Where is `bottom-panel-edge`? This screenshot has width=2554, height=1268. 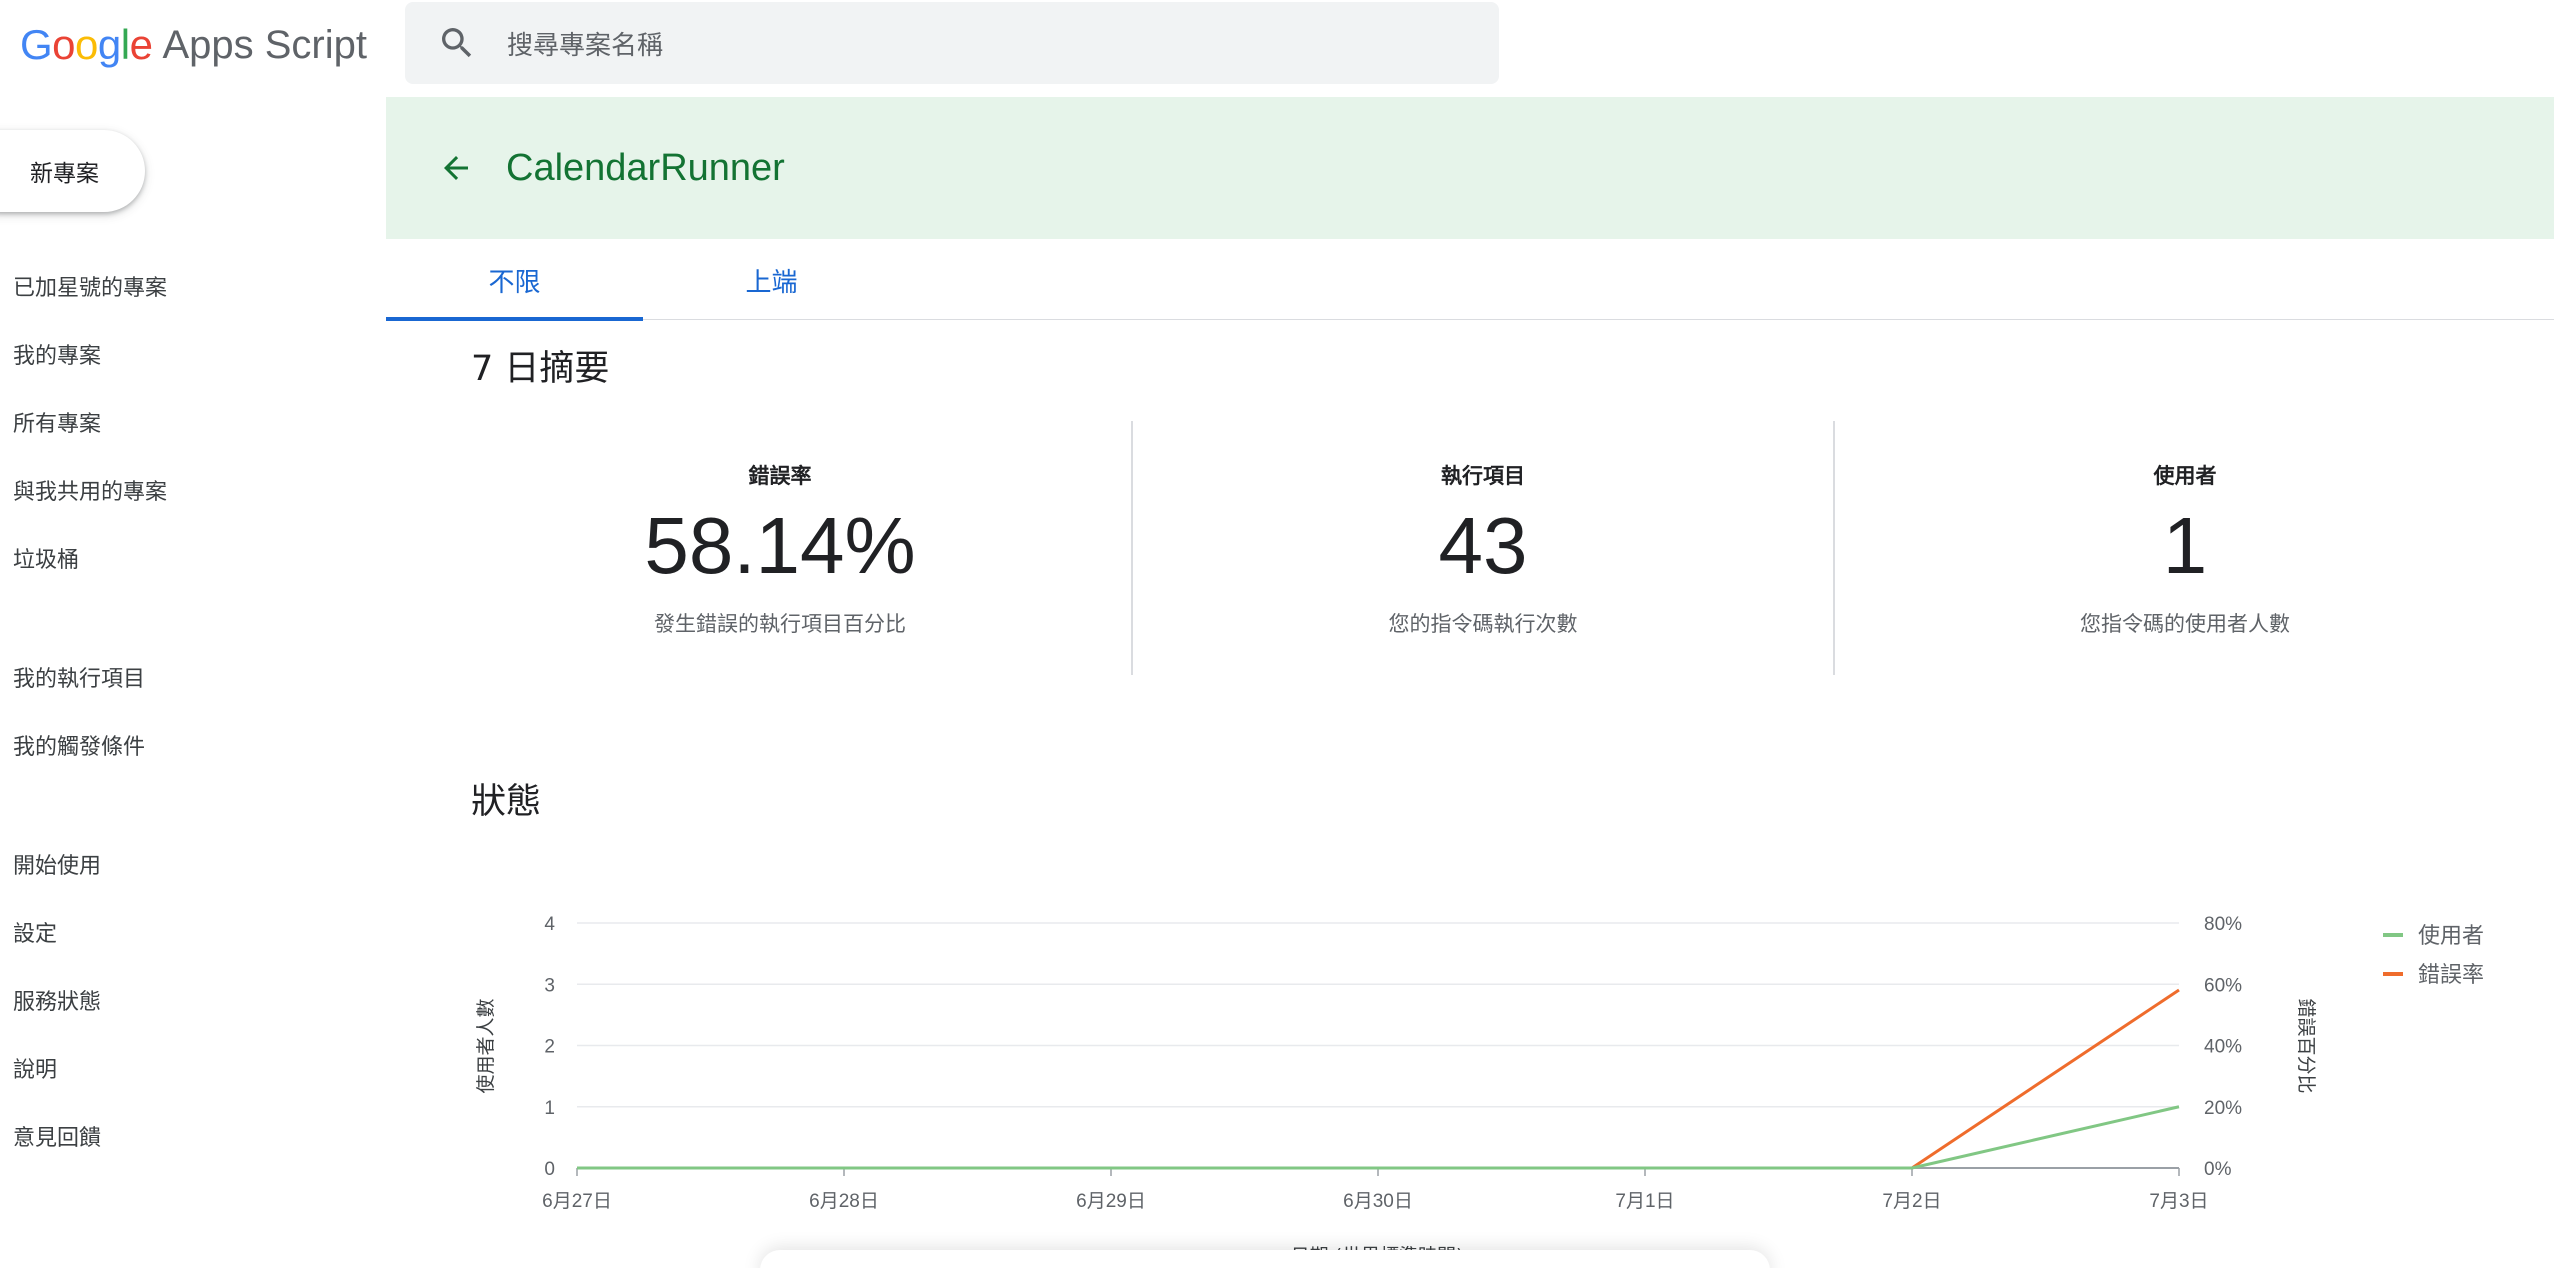 bottom-panel-edge is located at coordinates (1265, 1259).